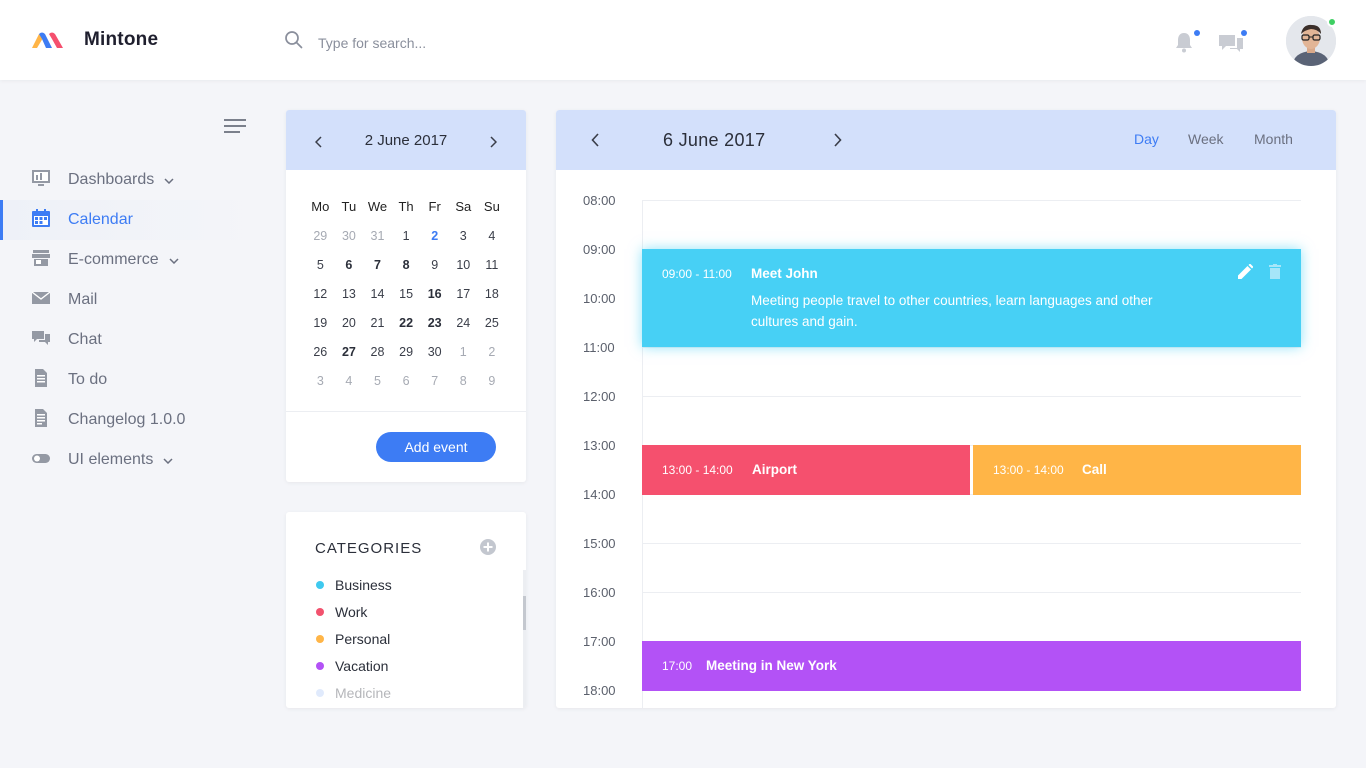  Describe the element at coordinates (524, 639) in the screenshot. I see `categories-scrollbar-track` at that location.